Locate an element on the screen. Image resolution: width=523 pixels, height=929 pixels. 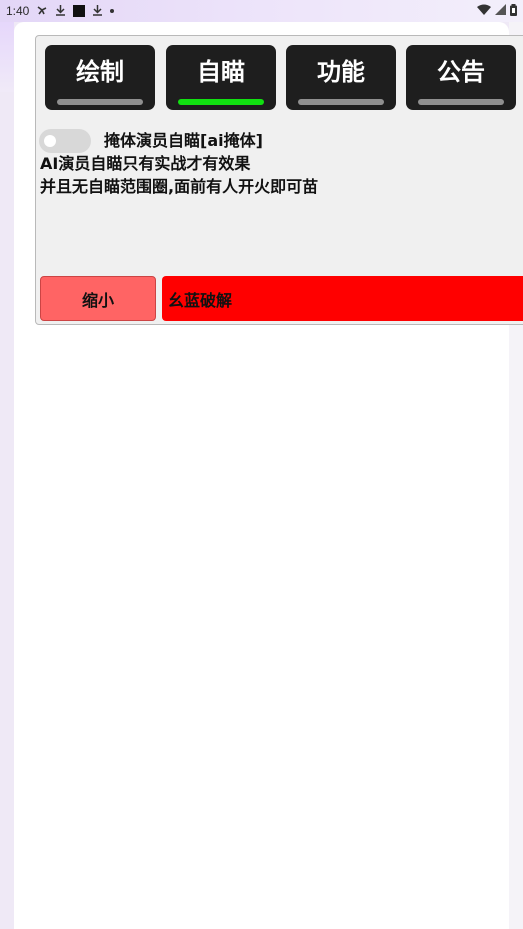
tab-features: 功能 is located at coordinates (341, 77).